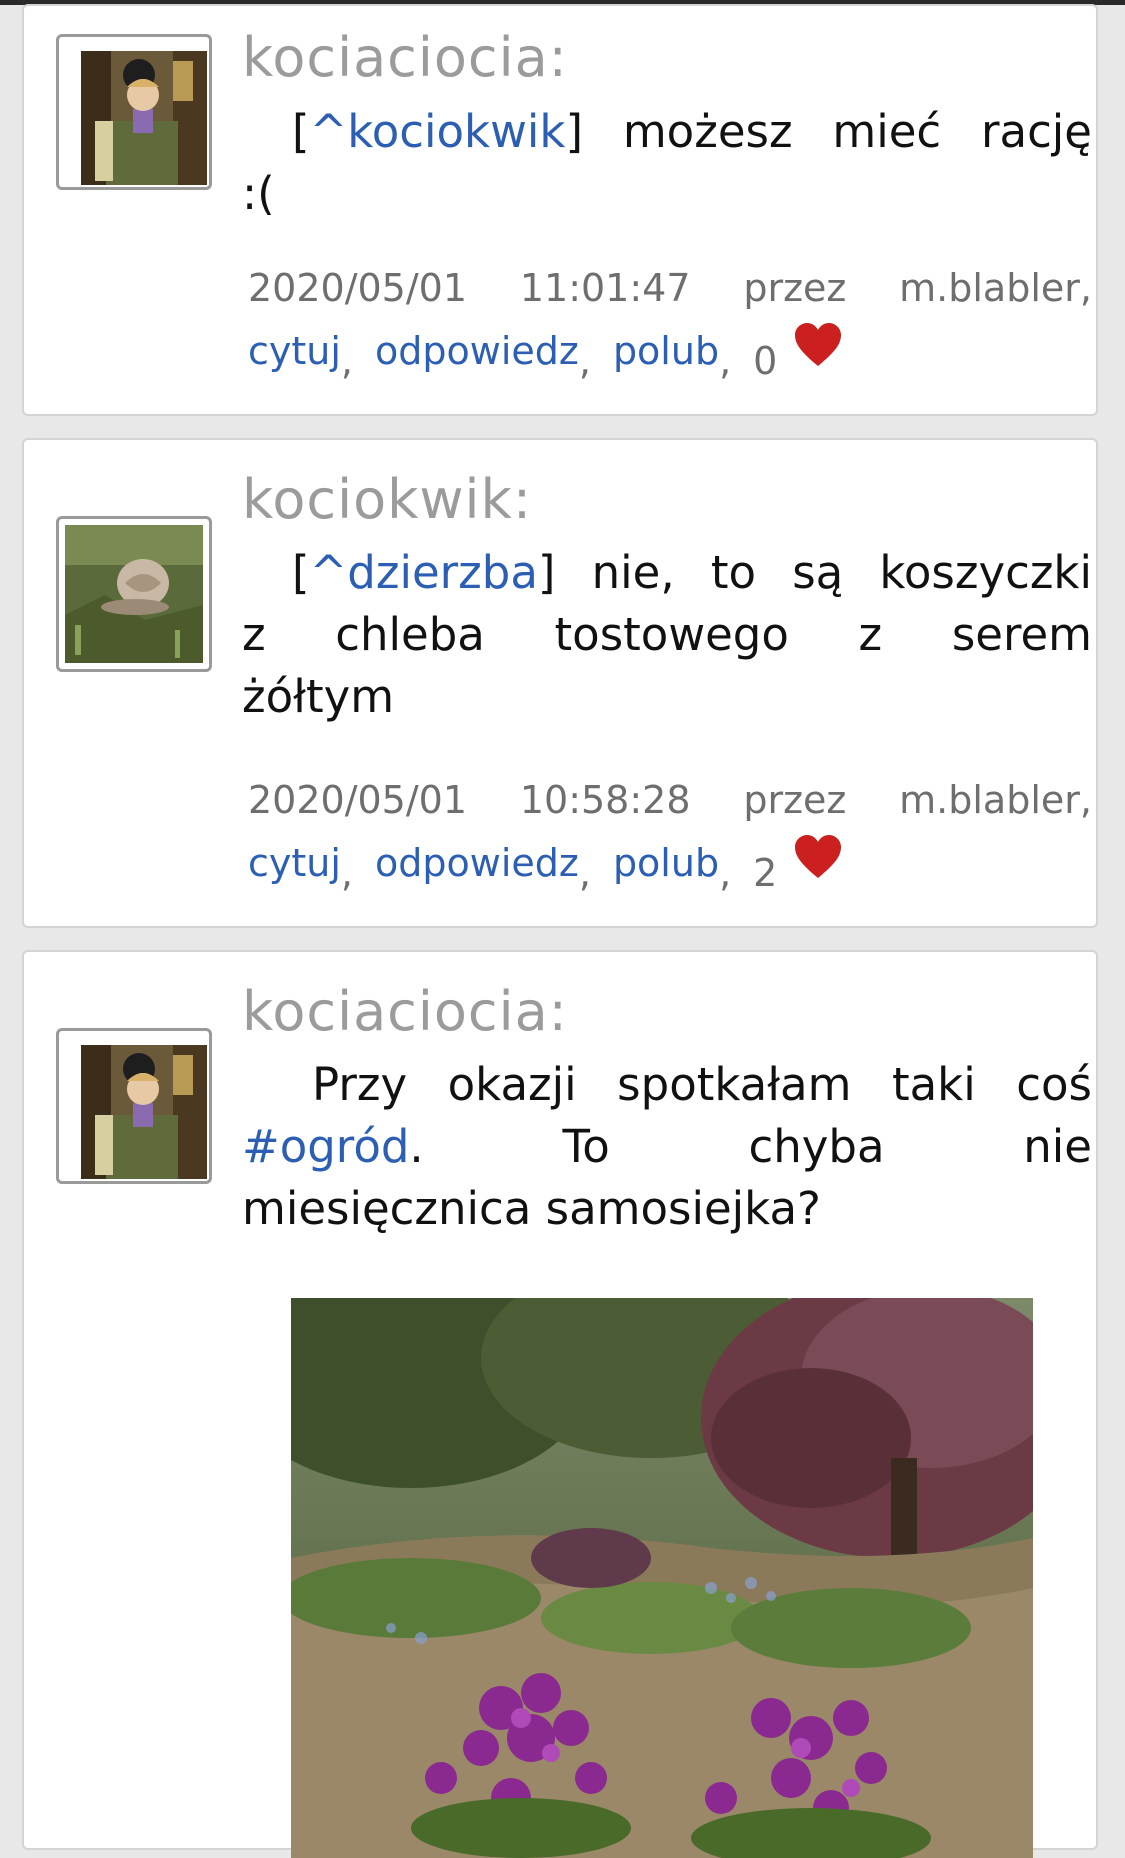  I want to click on post-time: 11:01:47, so click(605, 288).